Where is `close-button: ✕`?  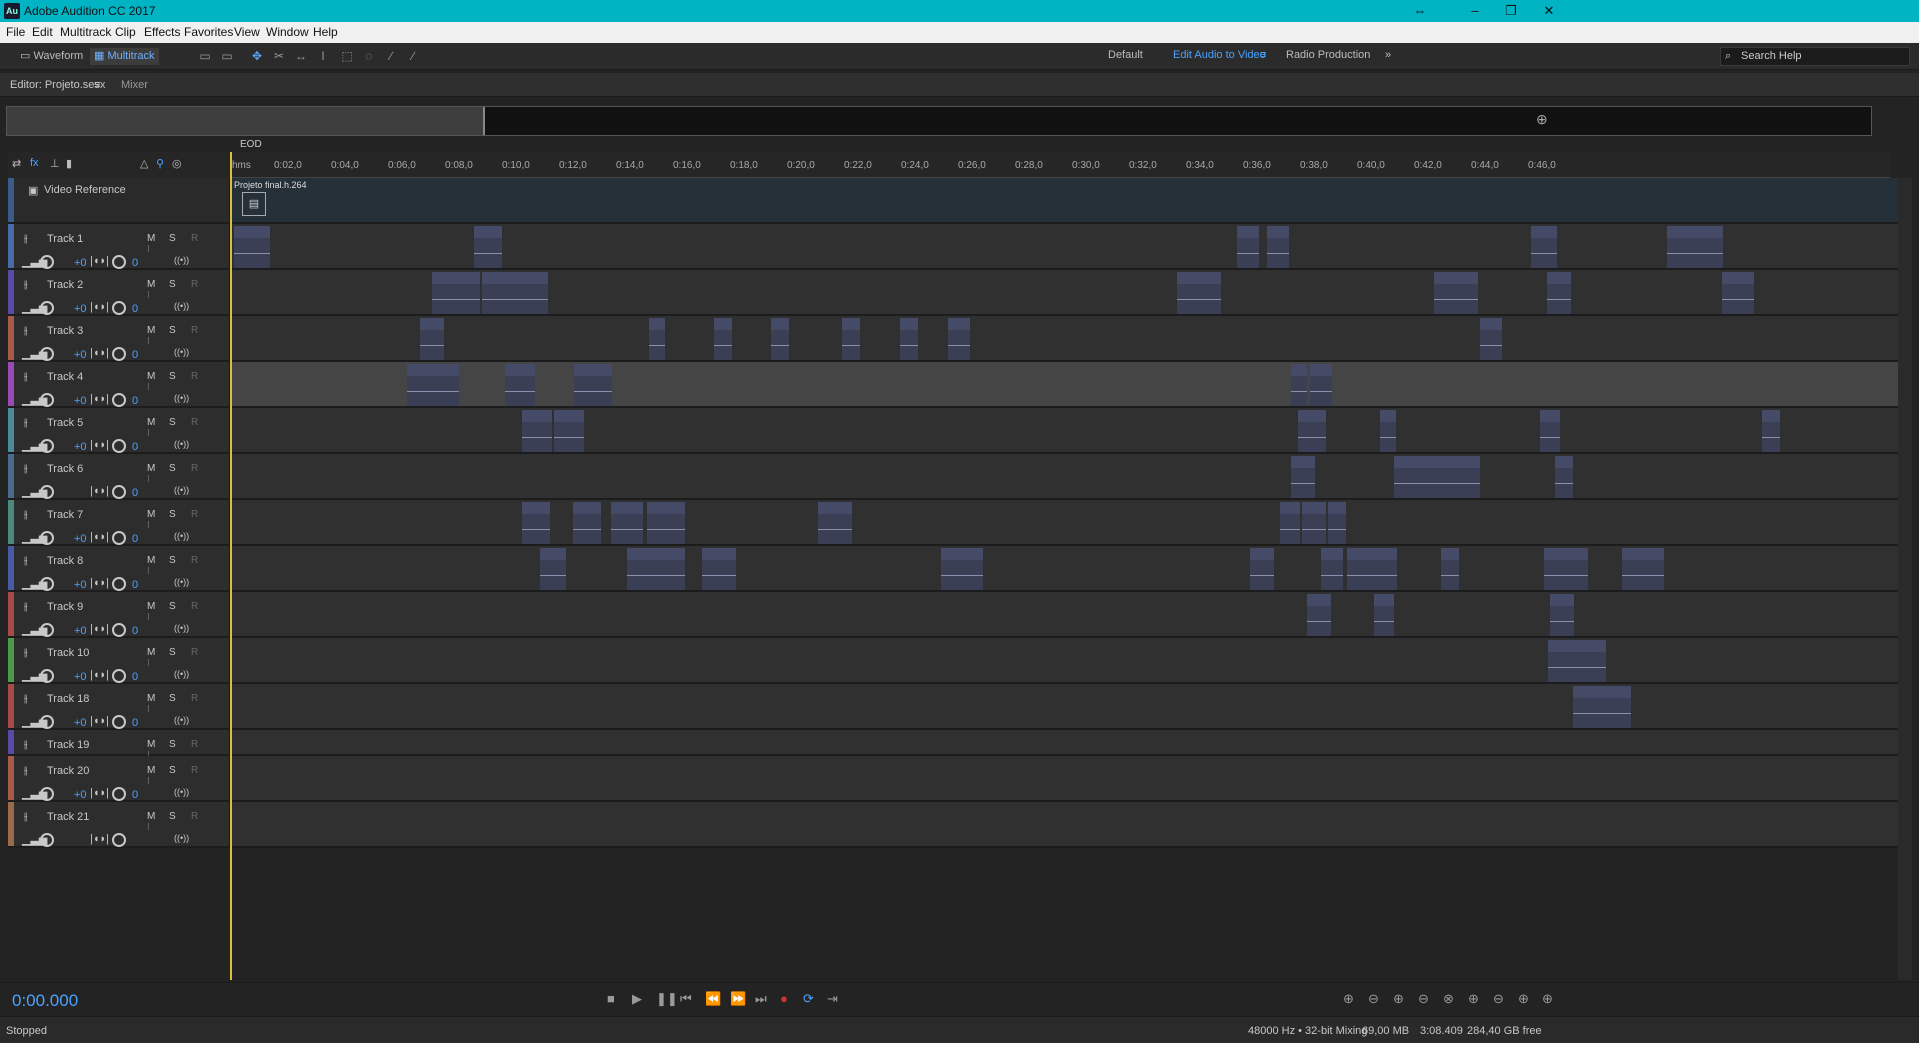
close-button: ✕ is located at coordinates (1549, 11).